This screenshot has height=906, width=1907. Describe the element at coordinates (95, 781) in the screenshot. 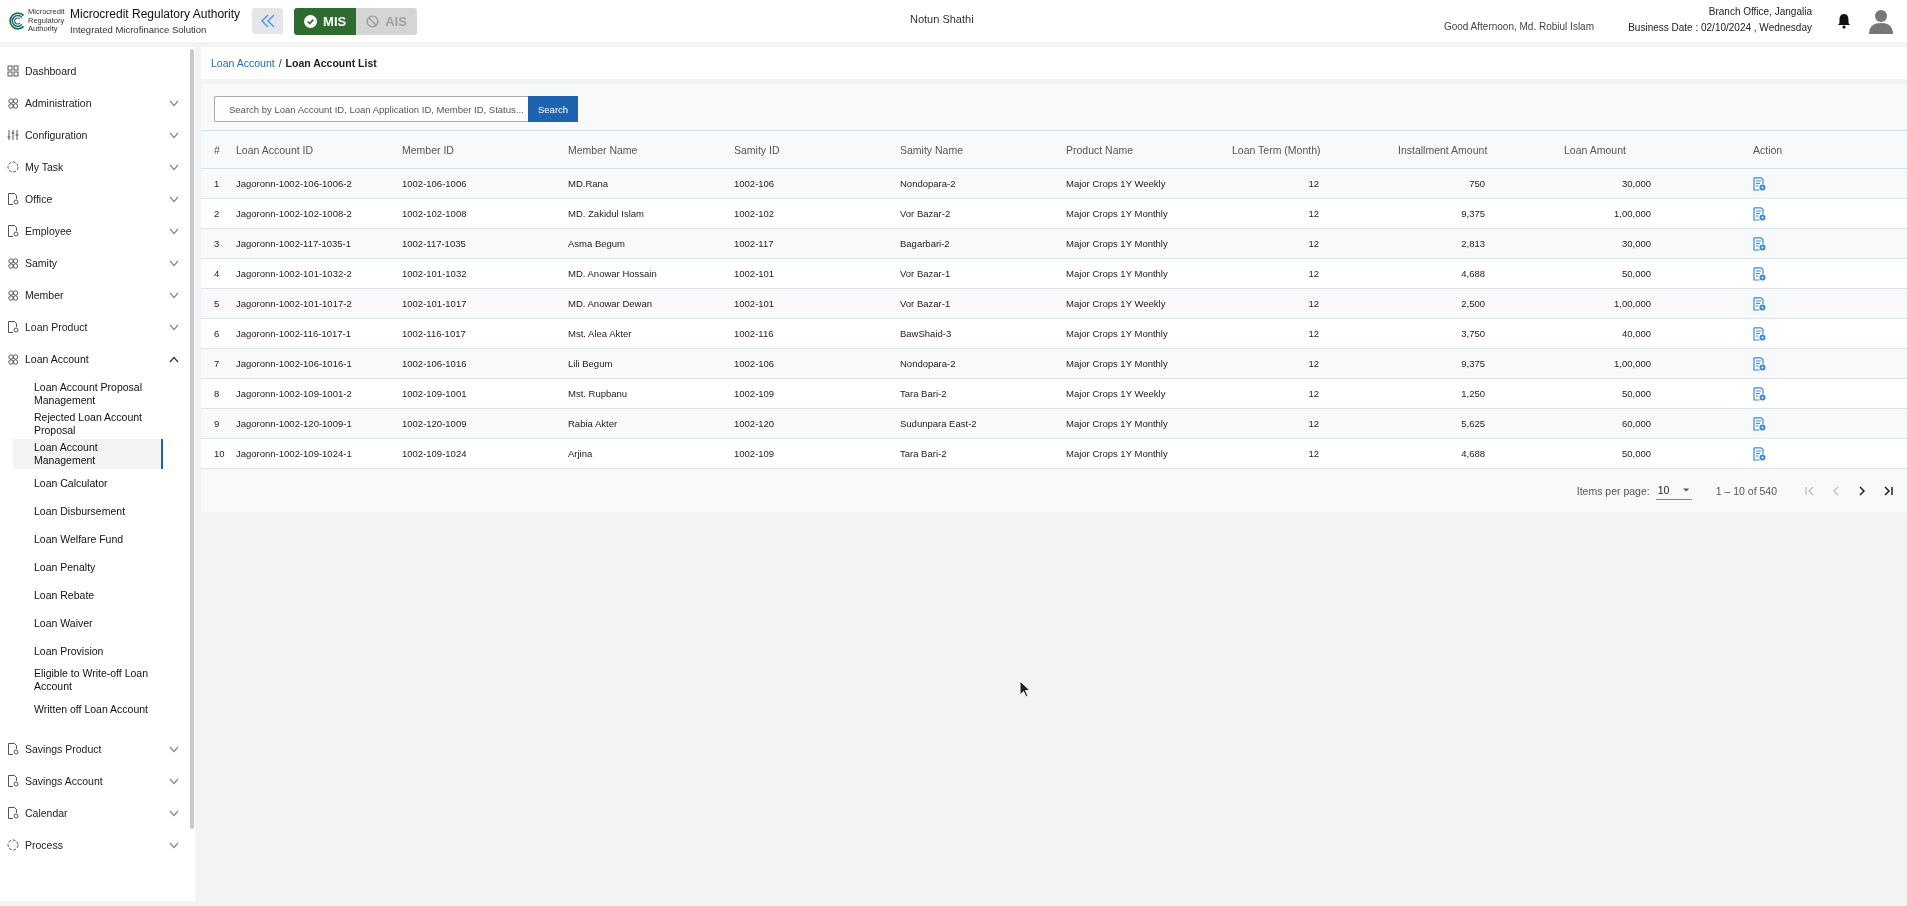

I see `sidebar-item: Savings Account` at that location.